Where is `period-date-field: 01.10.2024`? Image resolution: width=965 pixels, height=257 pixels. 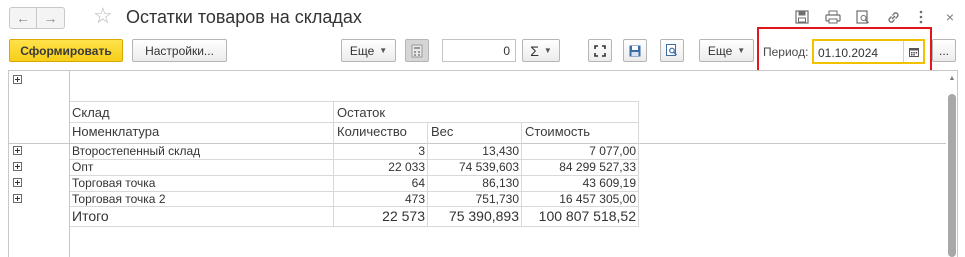
period-date-field: 01.10.2024 is located at coordinates (868, 51).